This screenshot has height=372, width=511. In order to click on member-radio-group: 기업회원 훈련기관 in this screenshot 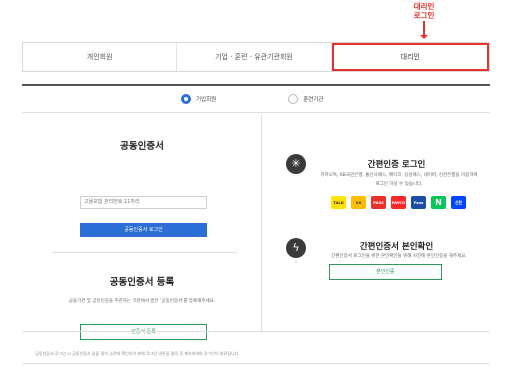, I will do `click(256, 99)`.